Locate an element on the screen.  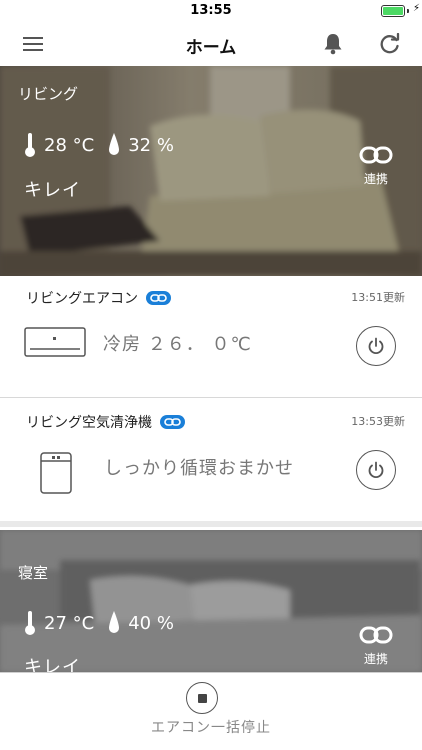
nav-bar: ホーム is located at coordinates (211, 44).